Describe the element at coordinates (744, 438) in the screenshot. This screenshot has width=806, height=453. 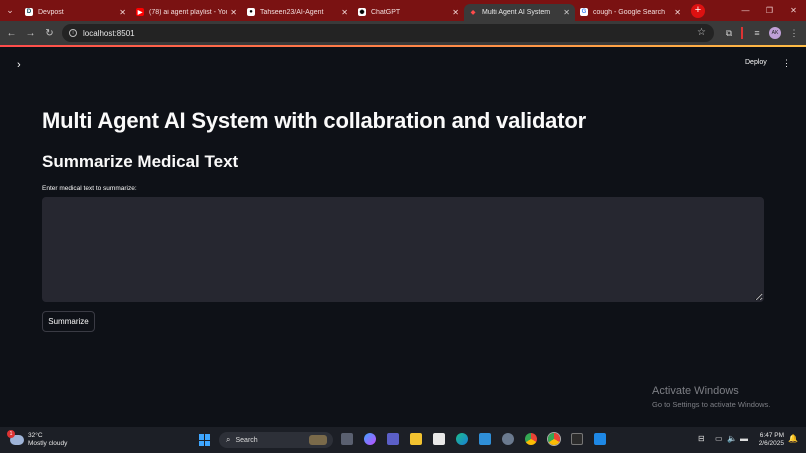
I see `battery-icon: ▬` at that location.